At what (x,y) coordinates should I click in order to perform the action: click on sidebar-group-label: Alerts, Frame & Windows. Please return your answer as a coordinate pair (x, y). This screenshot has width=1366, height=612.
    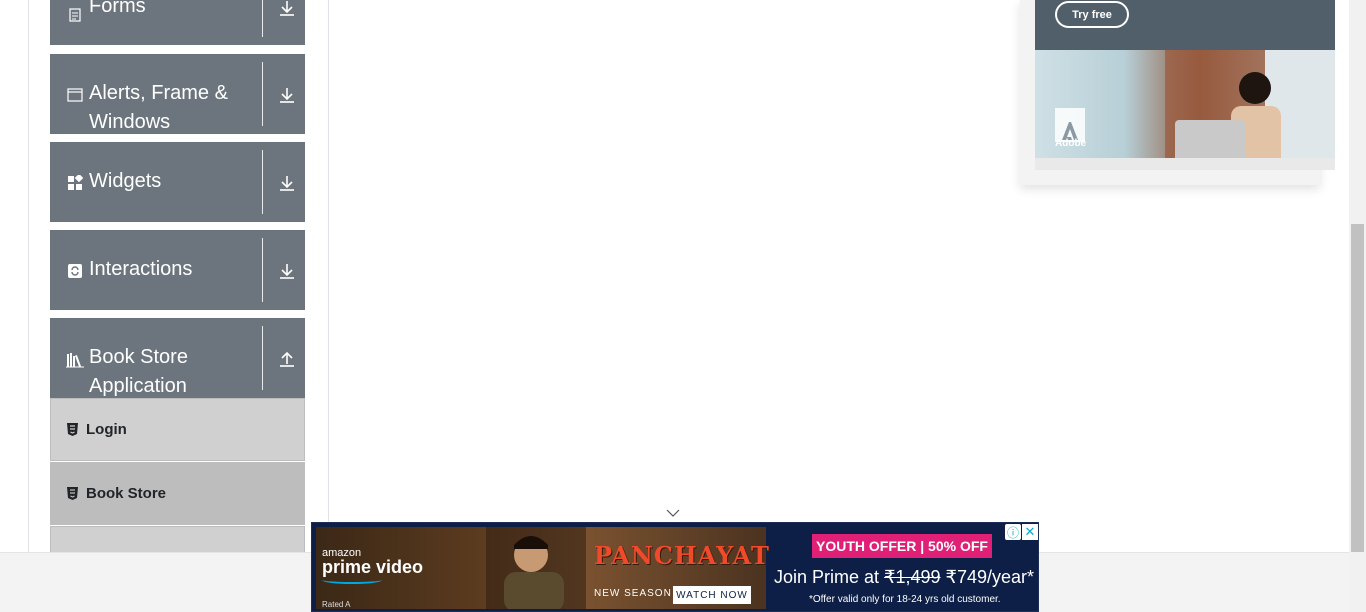
    Looking at the image, I should click on (158, 107).